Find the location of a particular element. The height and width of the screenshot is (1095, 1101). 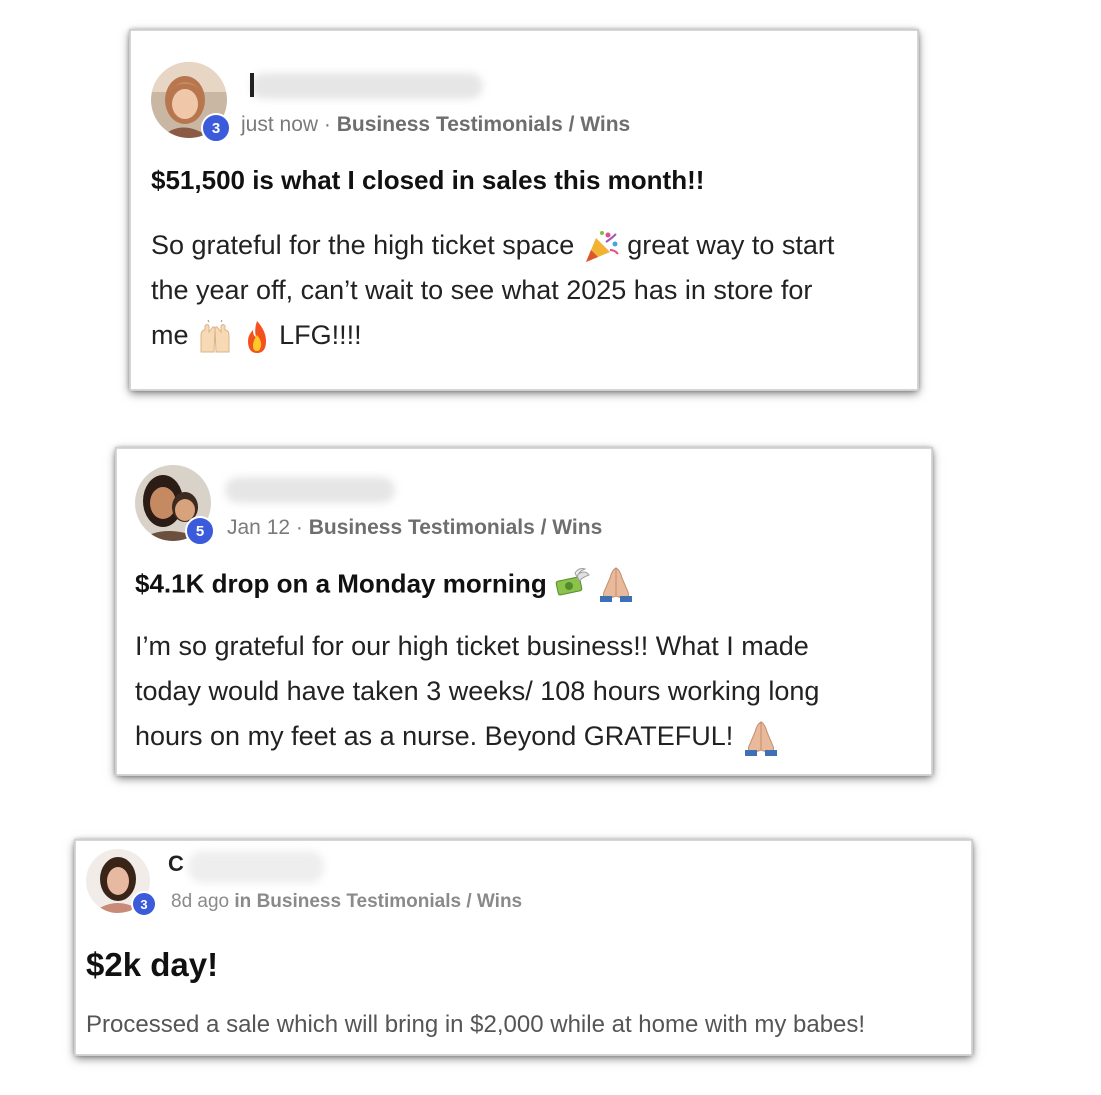

level-badge: 5 is located at coordinates (200, 531).